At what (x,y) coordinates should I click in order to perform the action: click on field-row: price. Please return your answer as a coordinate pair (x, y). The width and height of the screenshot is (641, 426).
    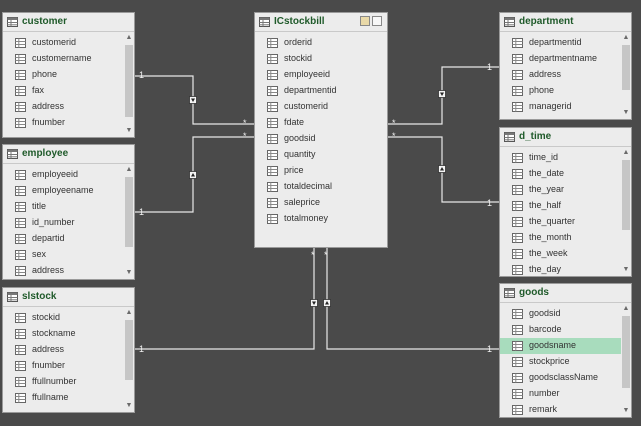
    Looking at the image, I should click on (321, 171).